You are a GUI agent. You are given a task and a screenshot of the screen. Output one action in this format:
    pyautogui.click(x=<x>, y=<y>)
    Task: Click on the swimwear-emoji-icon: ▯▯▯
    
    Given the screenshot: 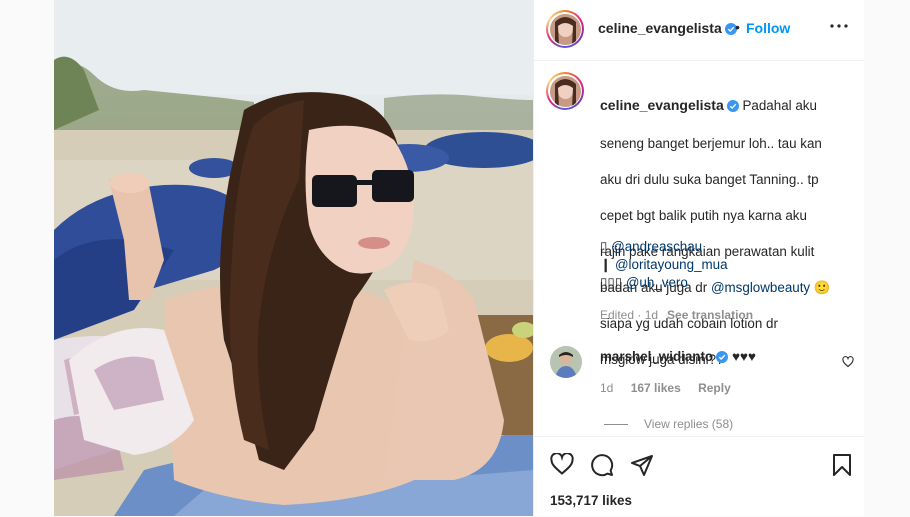 What is the action you would take?
    pyautogui.click(x=611, y=282)
    